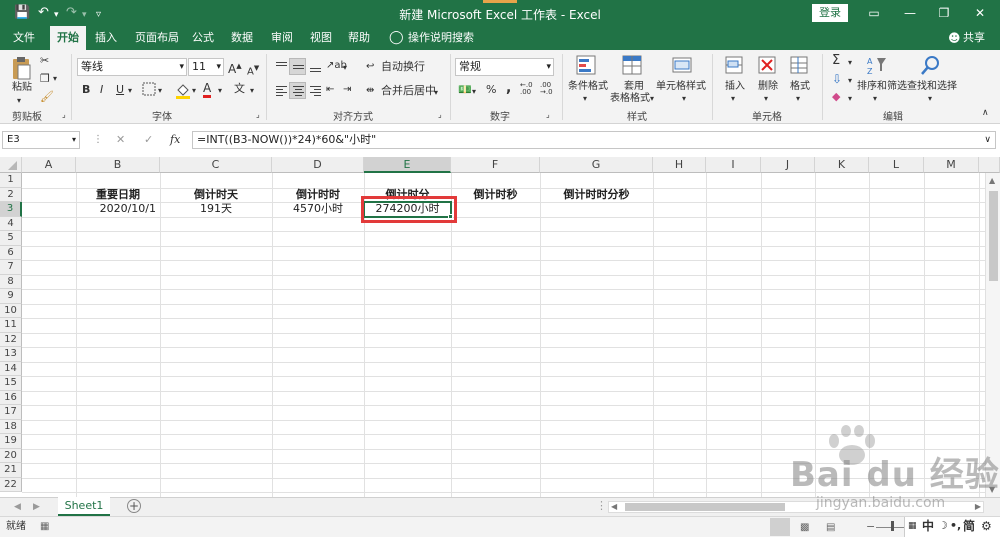  Describe the element at coordinates (588, 87) in the screenshot. I see `conditional-formatting-button: 条件格式` at that location.